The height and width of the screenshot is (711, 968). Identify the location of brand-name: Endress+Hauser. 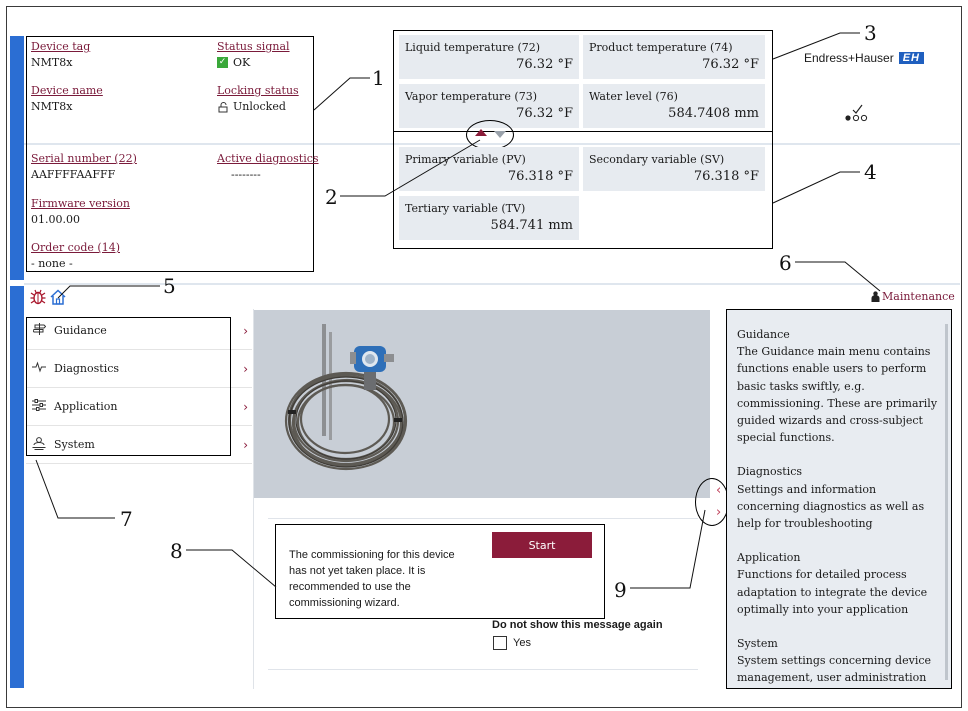
(849, 58).